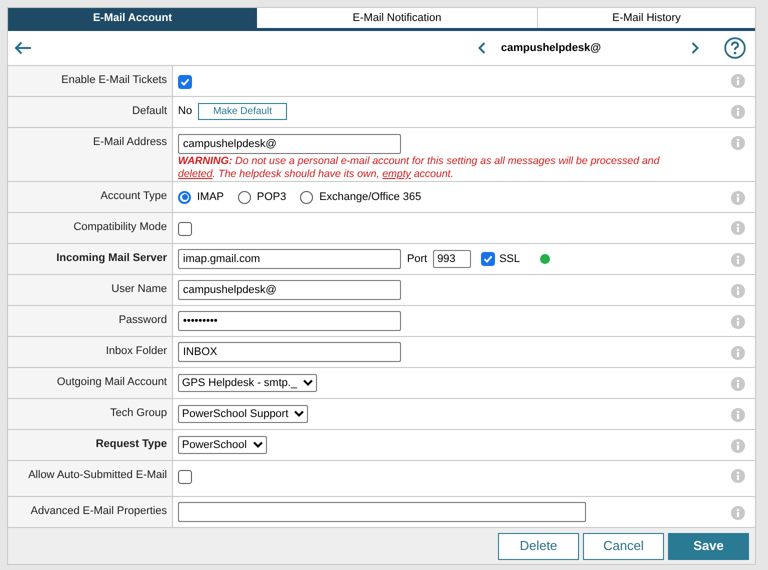  Describe the element at coordinates (222, 445) in the screenshot. I see `dropdown: PowerSchool` at that location.